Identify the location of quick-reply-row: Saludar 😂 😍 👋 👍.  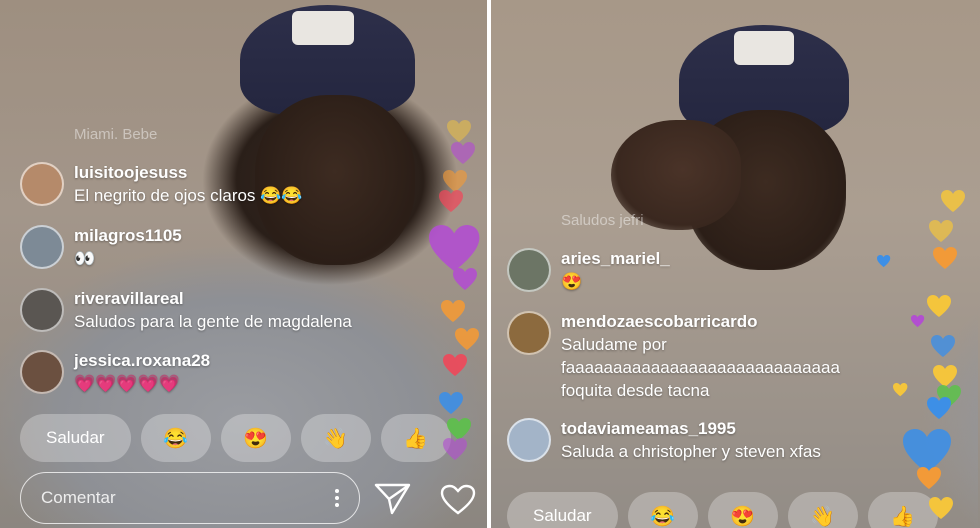
(235, 438).